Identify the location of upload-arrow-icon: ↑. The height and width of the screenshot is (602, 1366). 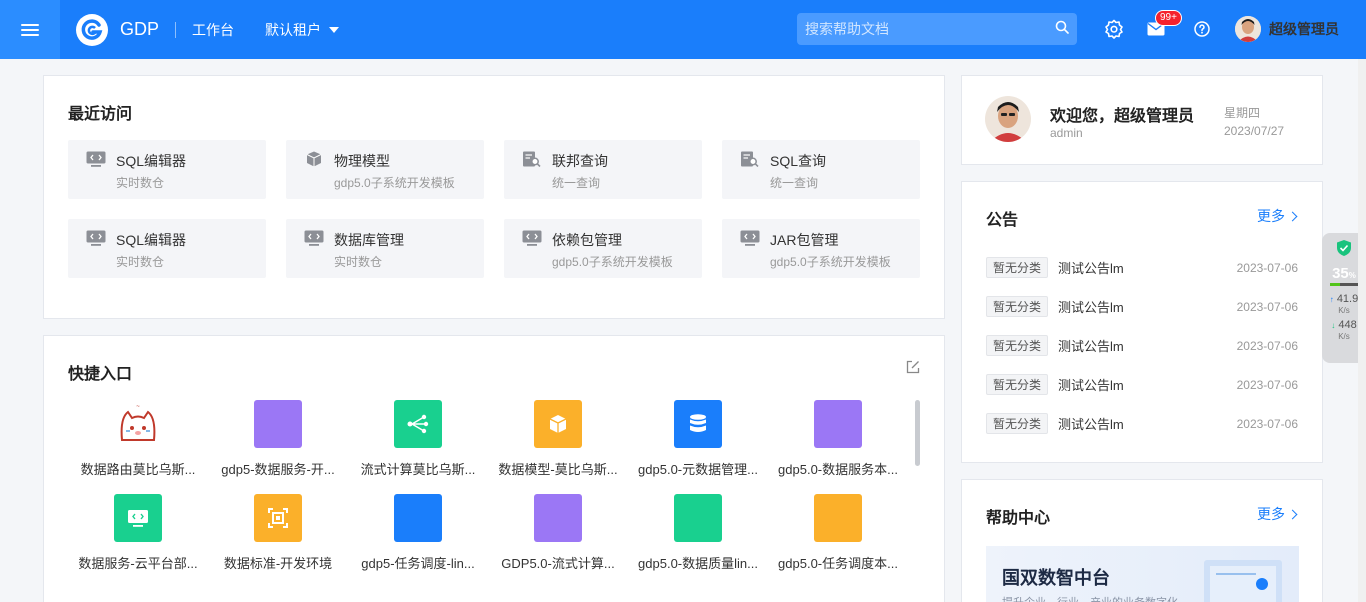
(1331, 299).